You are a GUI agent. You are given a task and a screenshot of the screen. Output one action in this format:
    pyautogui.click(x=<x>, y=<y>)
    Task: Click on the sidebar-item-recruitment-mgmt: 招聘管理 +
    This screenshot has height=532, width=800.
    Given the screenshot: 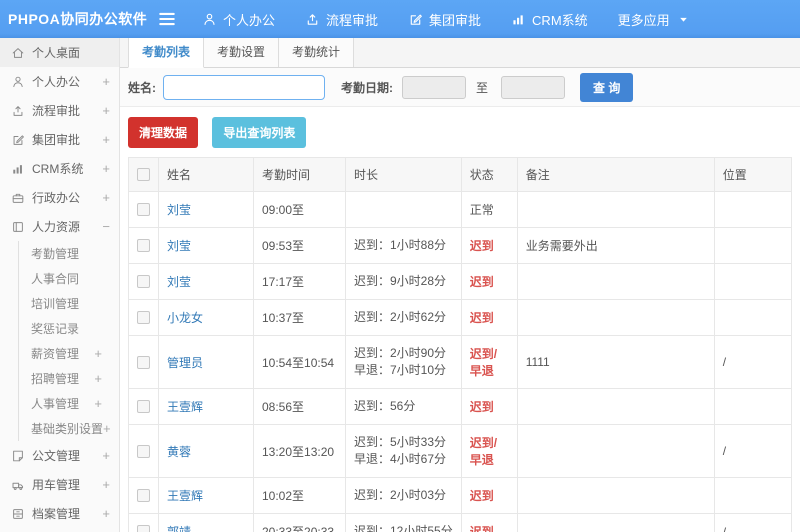 What is the action you would take?
    pyautogui.click(x=69, y=378)
    